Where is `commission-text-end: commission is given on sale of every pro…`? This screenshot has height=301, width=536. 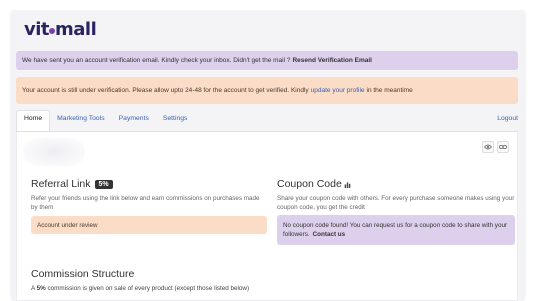 commission-text-end: commission is given on sale of every pro… is located at coordinates (148, 288).